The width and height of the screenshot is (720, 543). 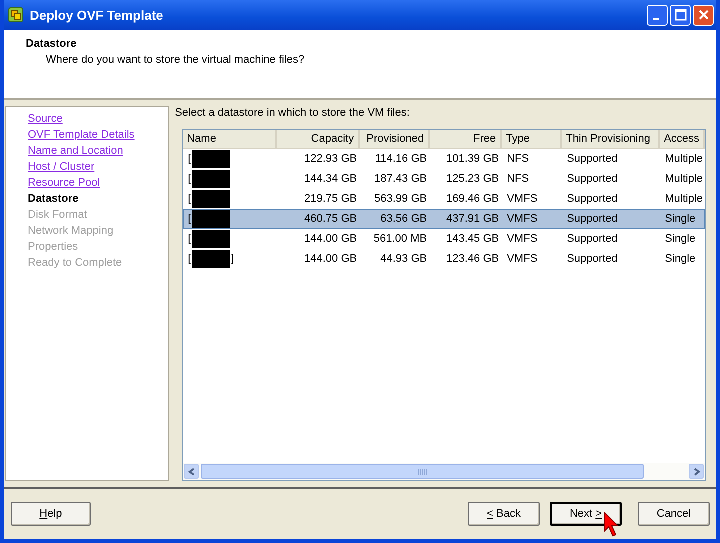 What do you see at coordinates (586, 514) in the screenshot?
I see `wizard-button: Next >` at bounding box center [586, 514].